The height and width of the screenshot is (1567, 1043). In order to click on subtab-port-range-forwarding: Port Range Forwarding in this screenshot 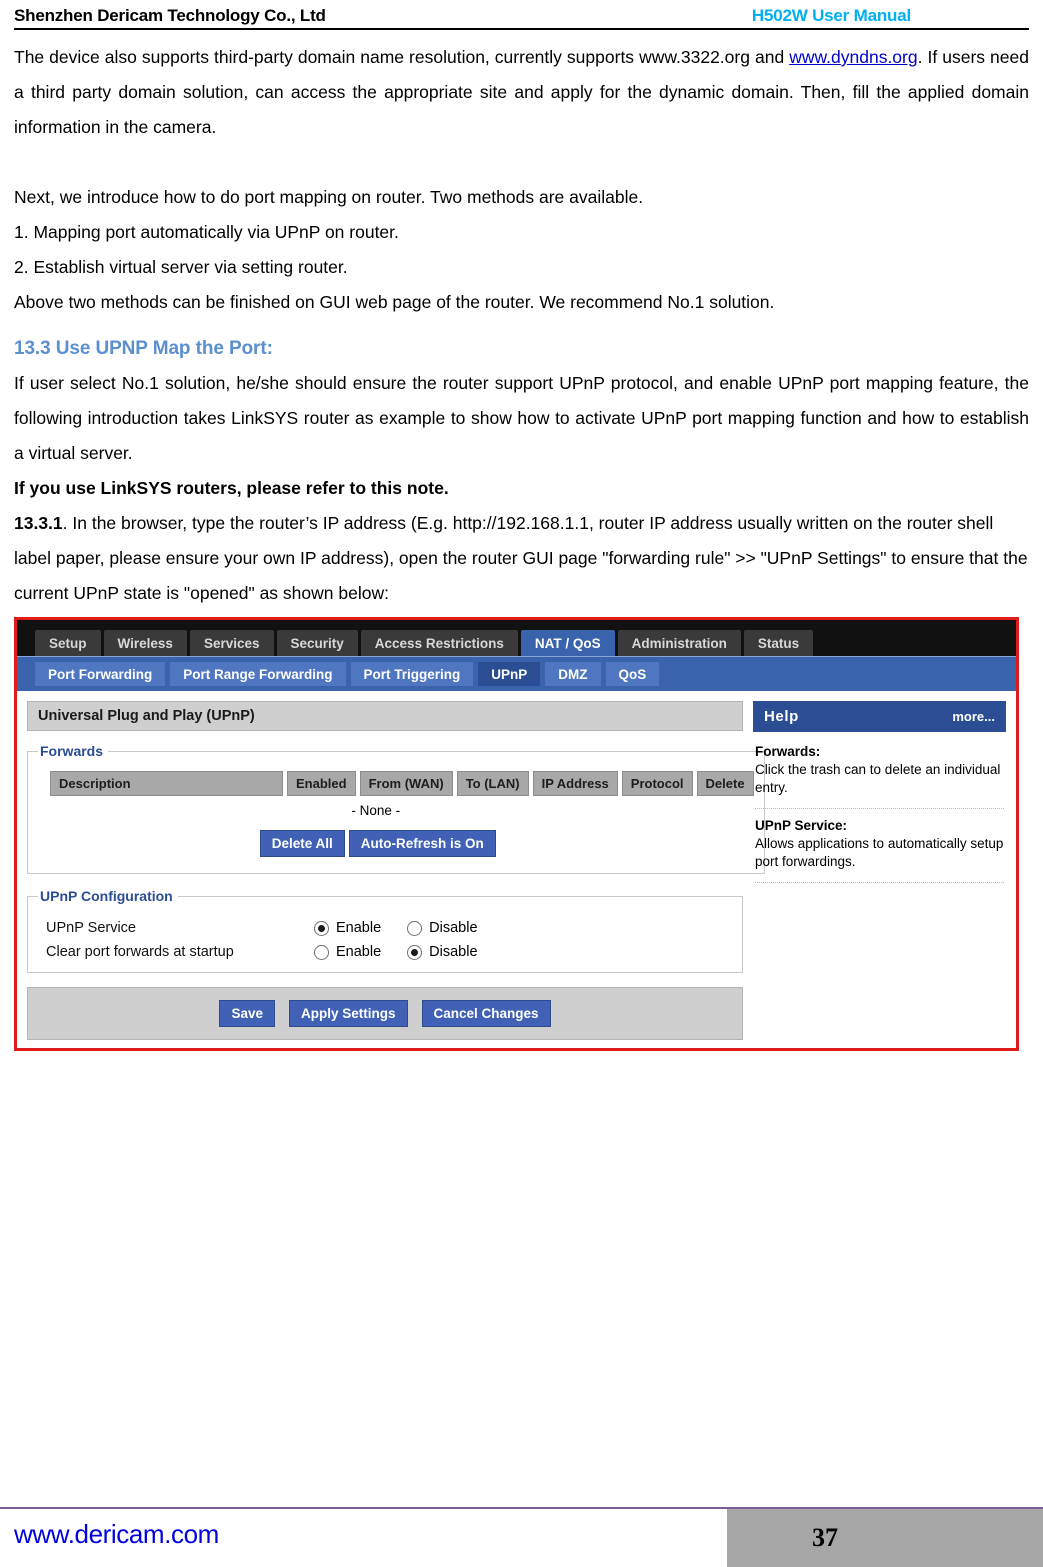, I will do `click(258, 674)`.